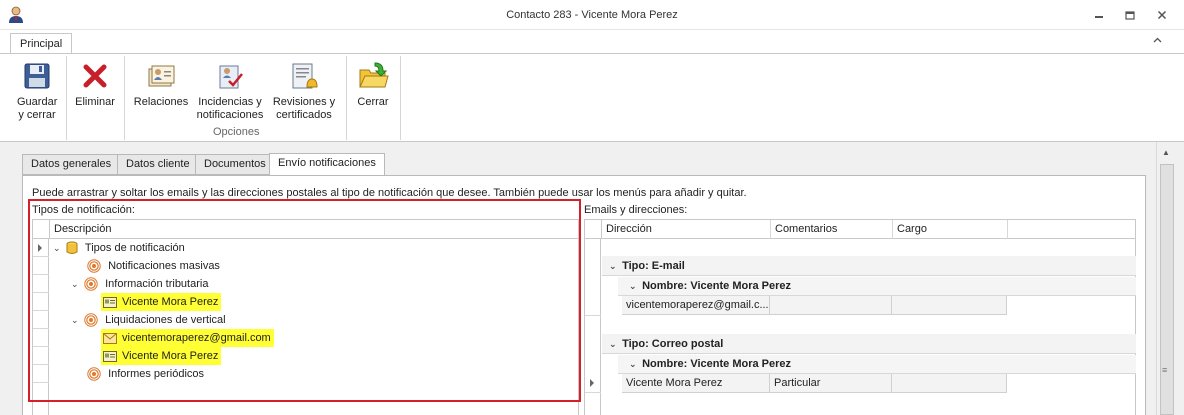 The image size is (1184, 415). Describe the element at coordinates (1071, 229) in the screenshot. I see `column-header-empty` at that location.